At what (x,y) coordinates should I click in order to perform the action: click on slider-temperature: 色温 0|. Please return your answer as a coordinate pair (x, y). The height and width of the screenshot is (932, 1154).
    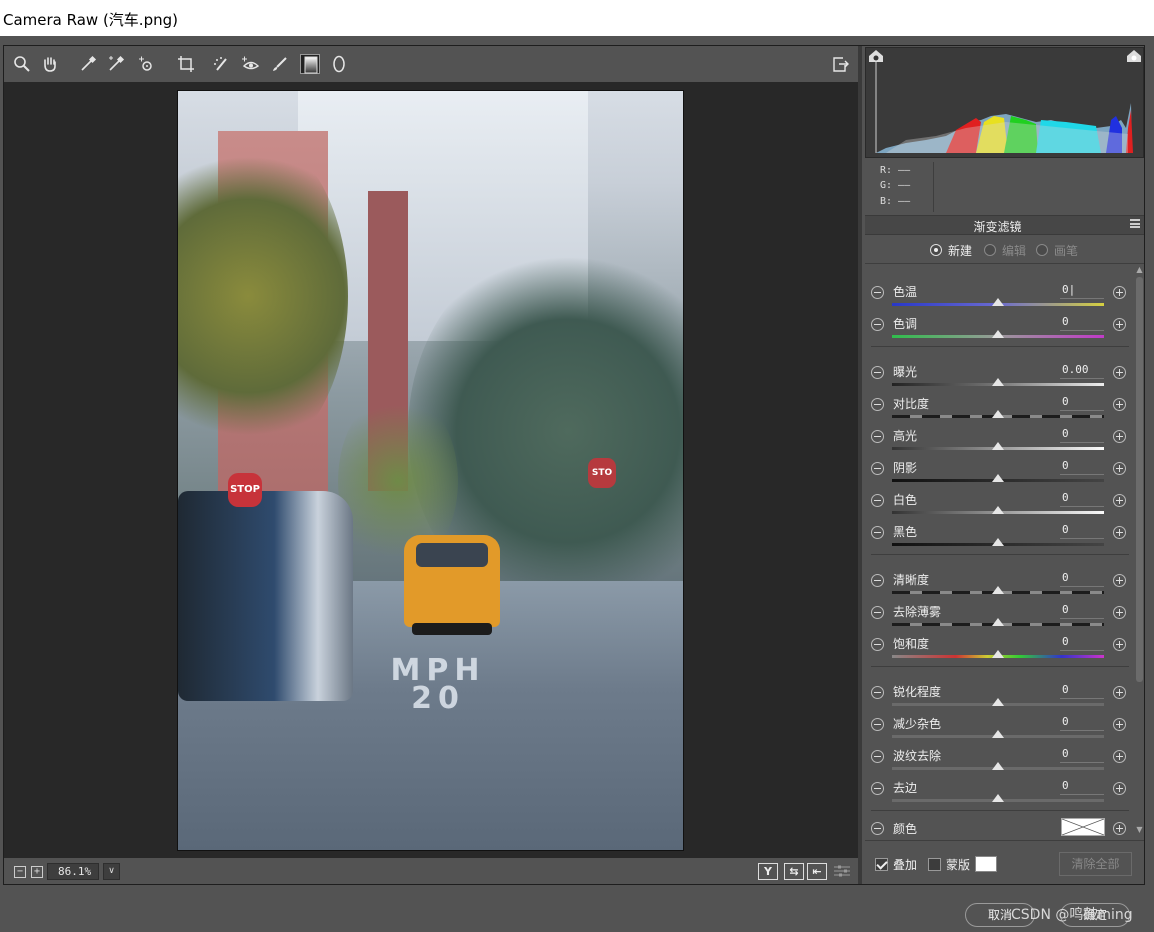
    Looking at the image, I should click on (1000, 288).